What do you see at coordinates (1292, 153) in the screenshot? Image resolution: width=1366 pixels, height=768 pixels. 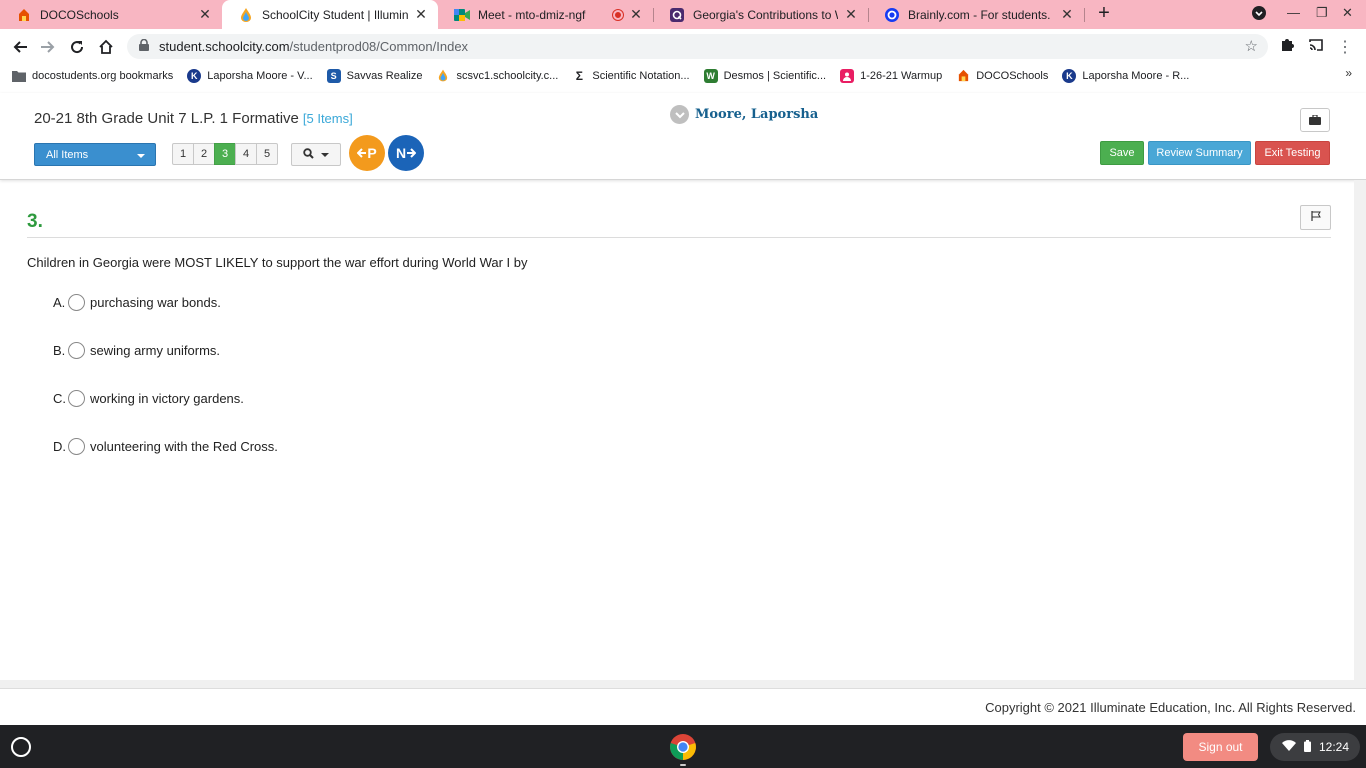 I see `exit-testing-button: Exit Testing` at bounding box center [1292, 153].